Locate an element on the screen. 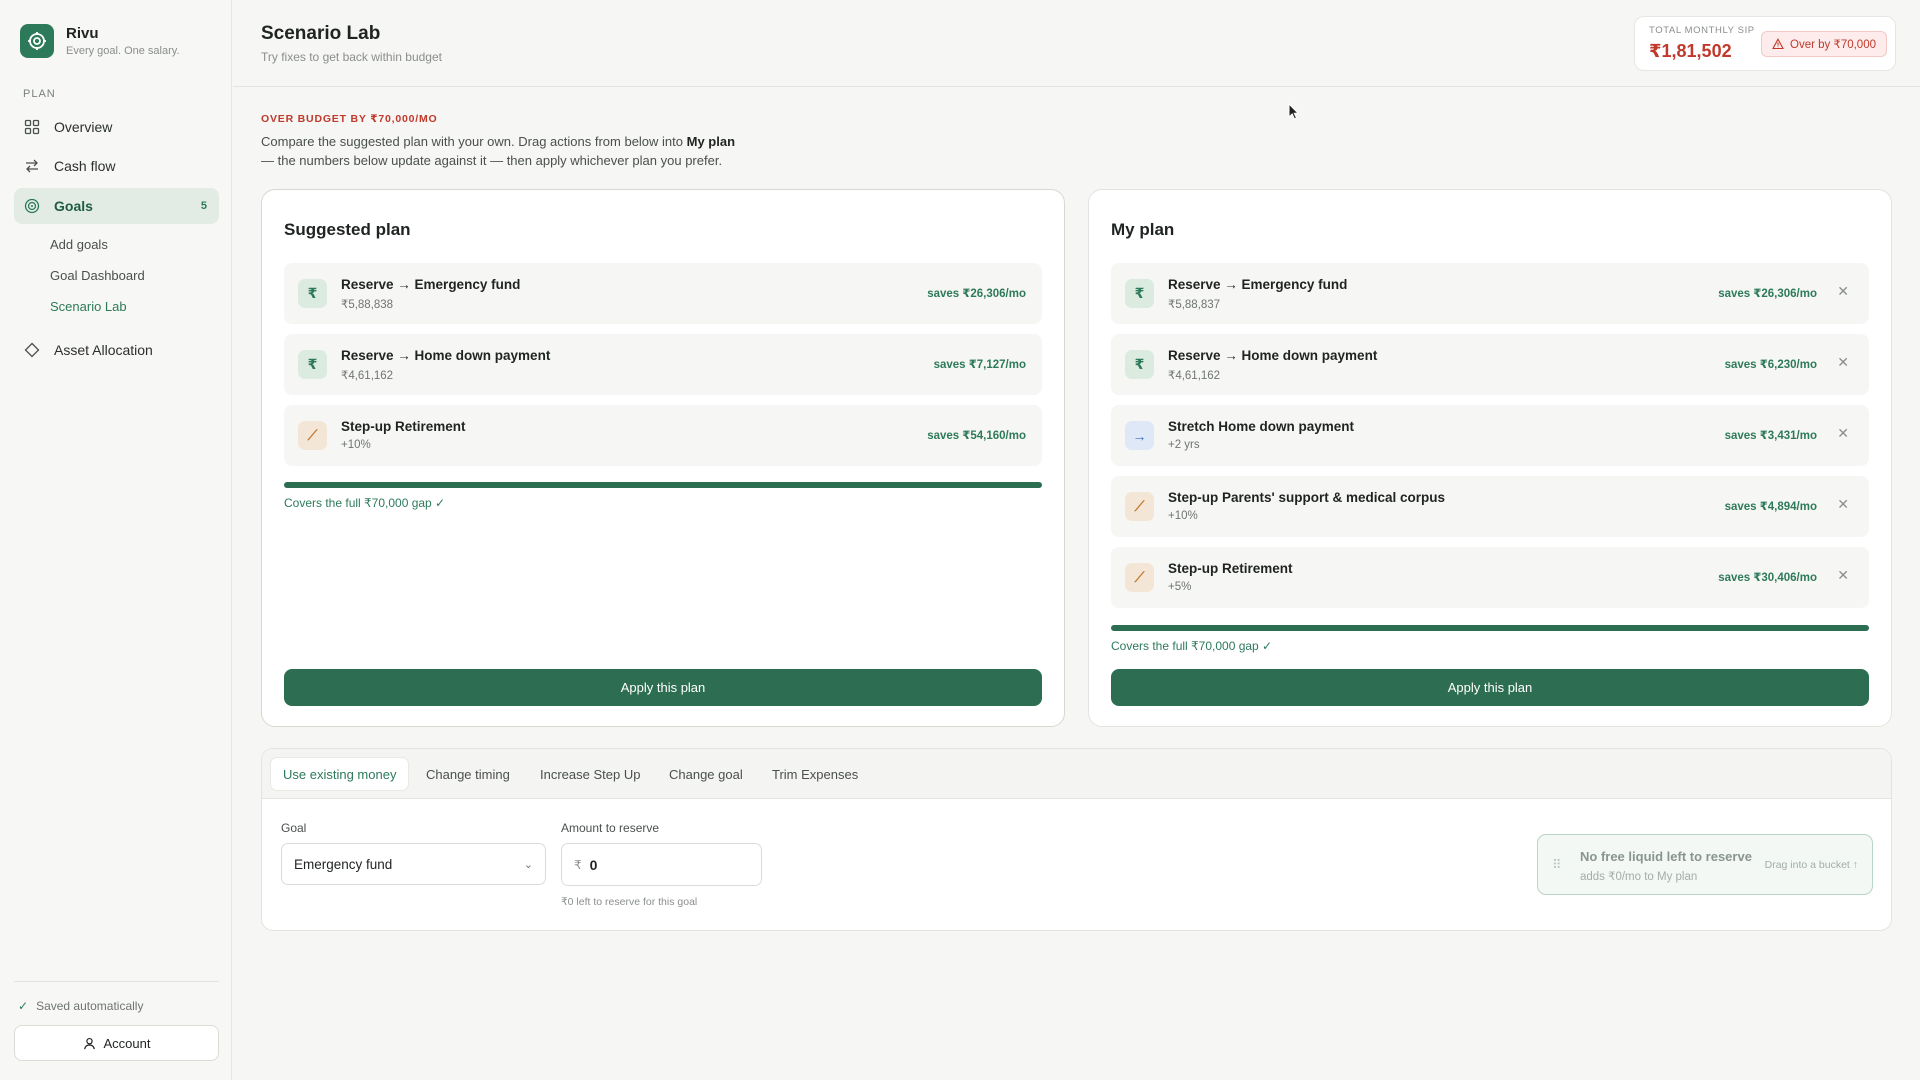 The width and height of the screenshot is (1920, 1080). sidebar-item-goals: Goals 5 is located at coordinates (116, 206).